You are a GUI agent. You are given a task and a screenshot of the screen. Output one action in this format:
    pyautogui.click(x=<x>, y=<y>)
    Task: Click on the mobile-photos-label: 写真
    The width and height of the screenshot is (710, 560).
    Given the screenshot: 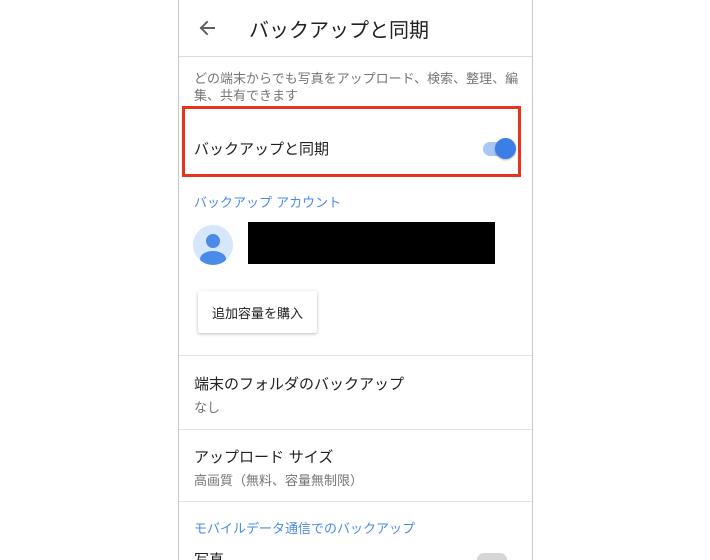 What is the action you would take?
    pyautogui.click(x=209, y=555)
    